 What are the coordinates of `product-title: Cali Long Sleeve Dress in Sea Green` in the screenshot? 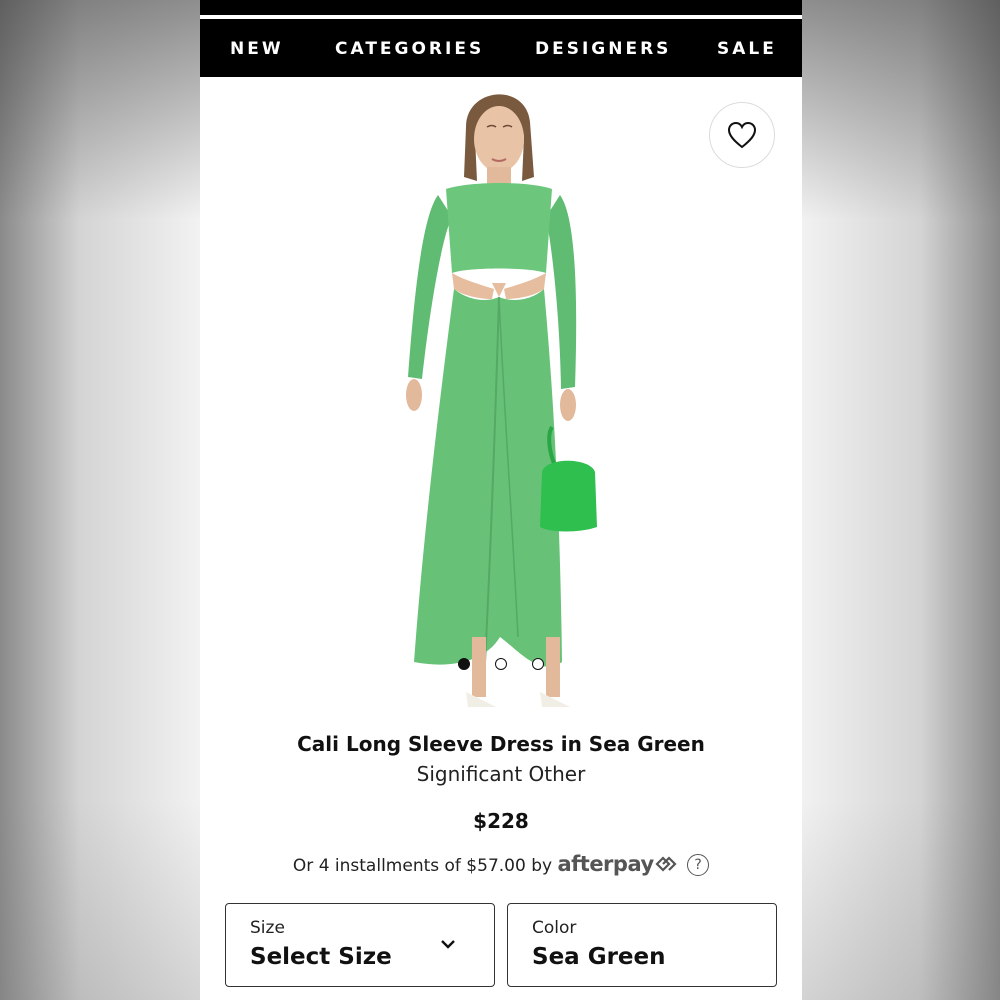 It's located at (501, 744).